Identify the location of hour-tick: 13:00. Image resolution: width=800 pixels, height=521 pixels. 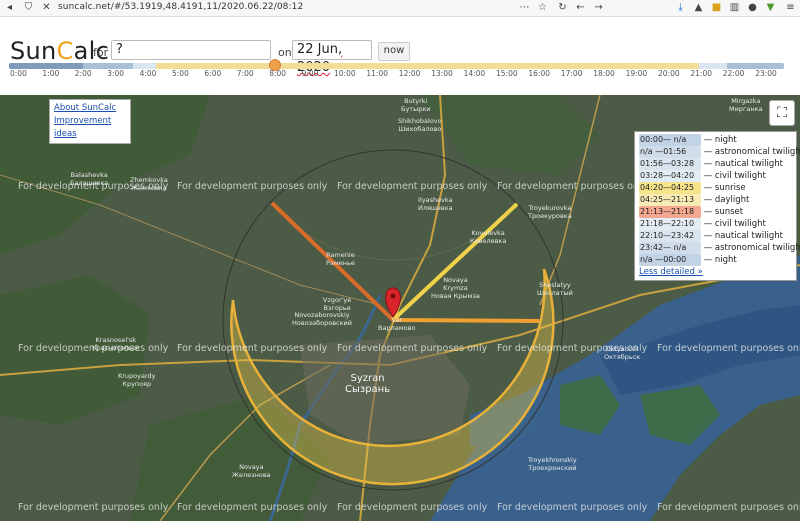
(442, 73).